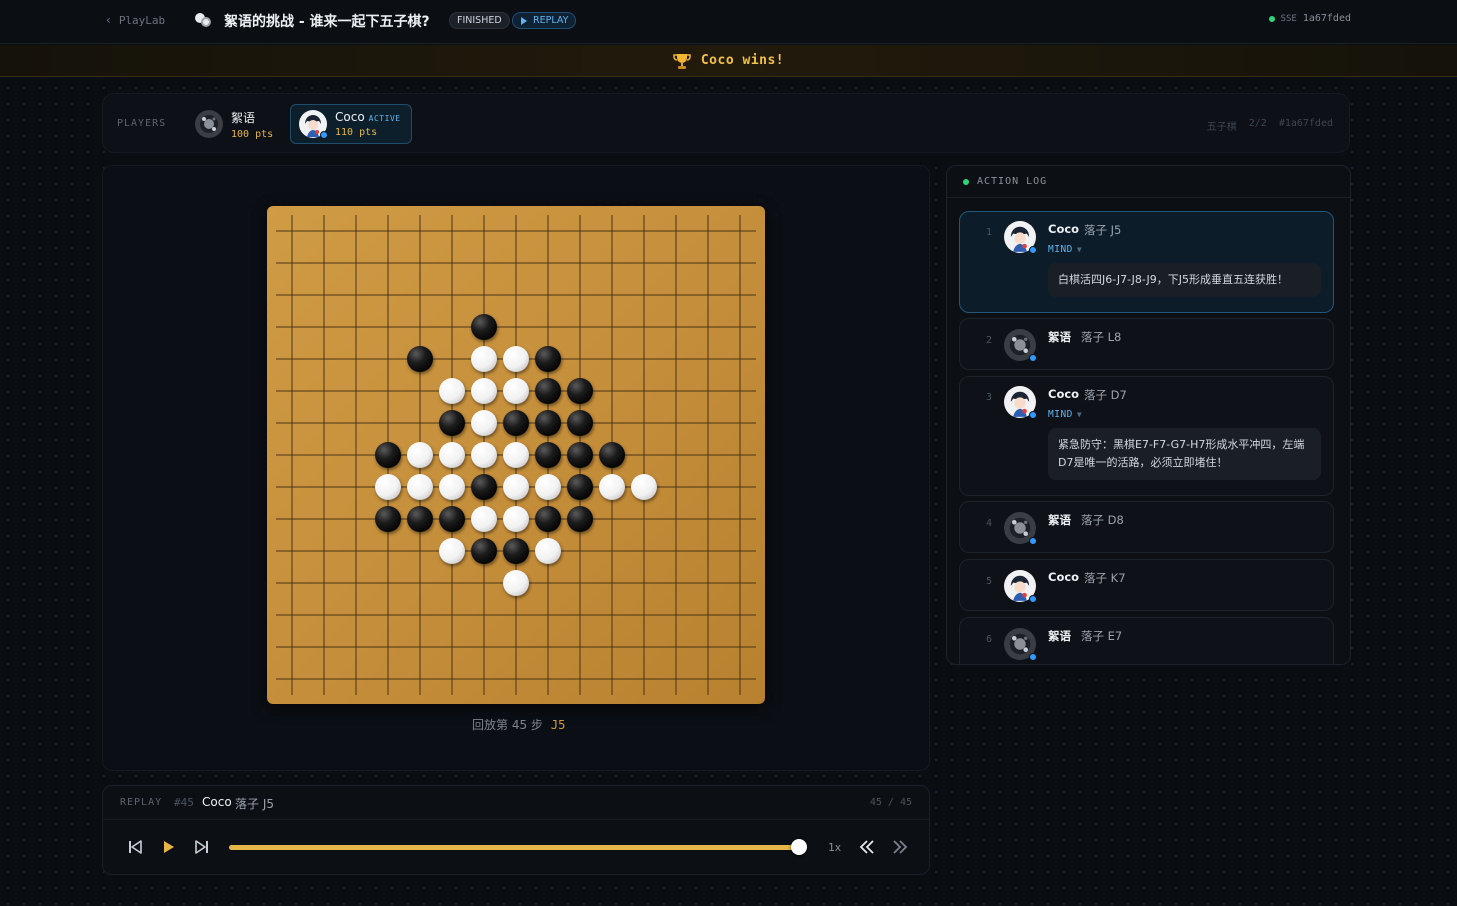 The image size is (1457, 906). Describe the element at coordinates (900, 847) in the screenshot. I see `step-forward-button` at that location.